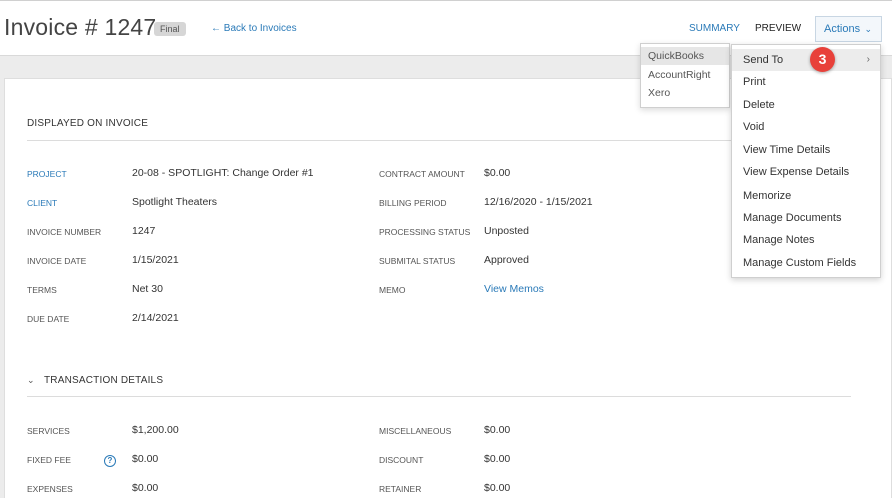  Describe the element at coordinates (175, 202) in the screenshot. I see `value-client: Spotlight Theaters` at that location.